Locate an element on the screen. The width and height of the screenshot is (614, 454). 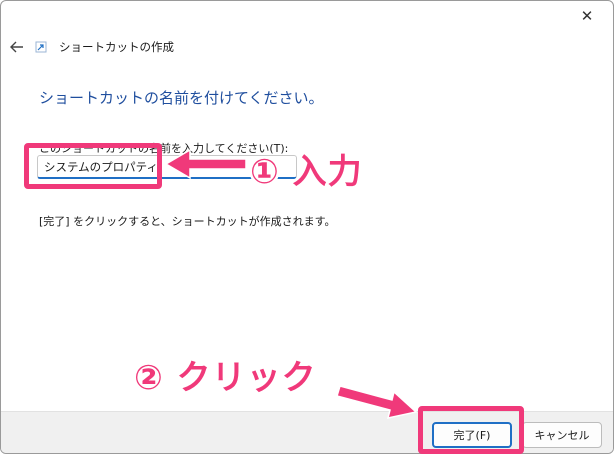
close-icon: ✕ is located at coordinates (587, 16).